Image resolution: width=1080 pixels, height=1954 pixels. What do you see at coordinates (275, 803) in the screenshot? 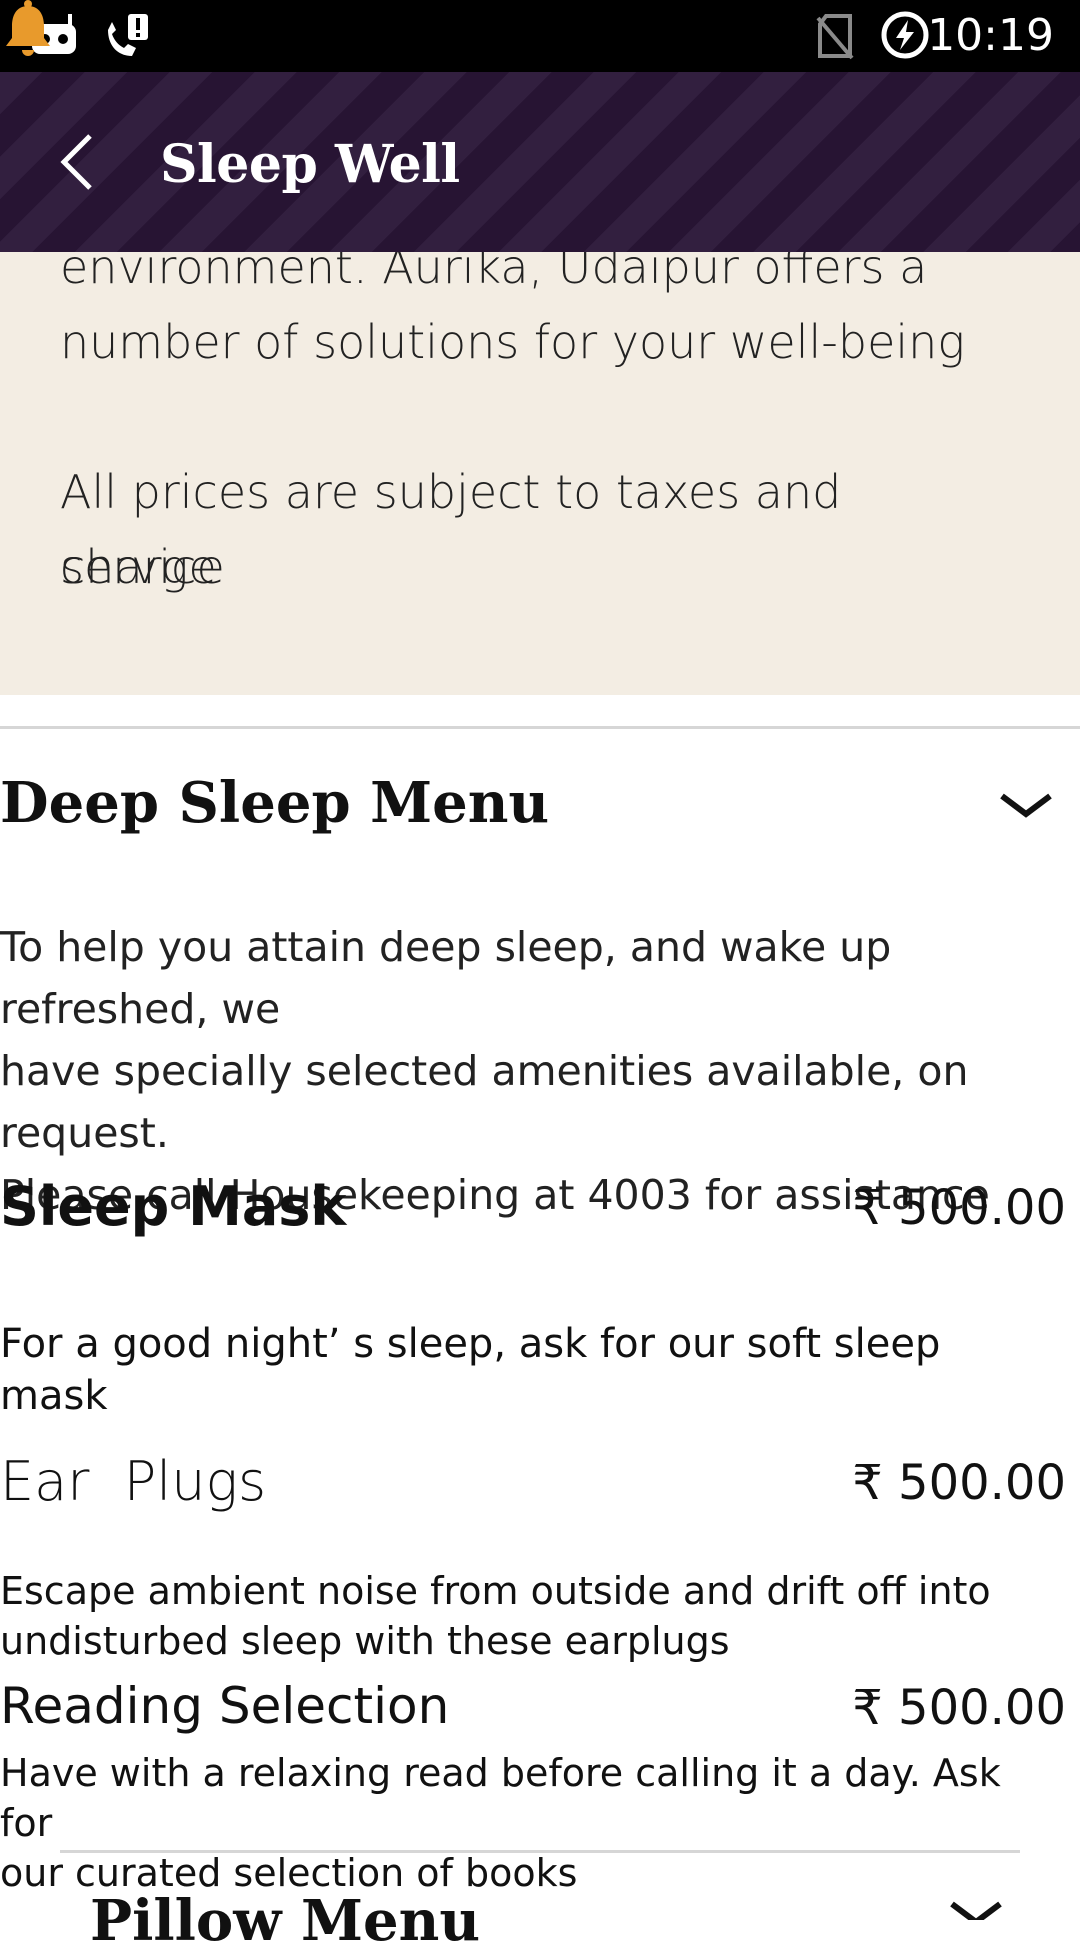
I see `section-title: Deep Sleep Menu` at bounding box center [275, 803].